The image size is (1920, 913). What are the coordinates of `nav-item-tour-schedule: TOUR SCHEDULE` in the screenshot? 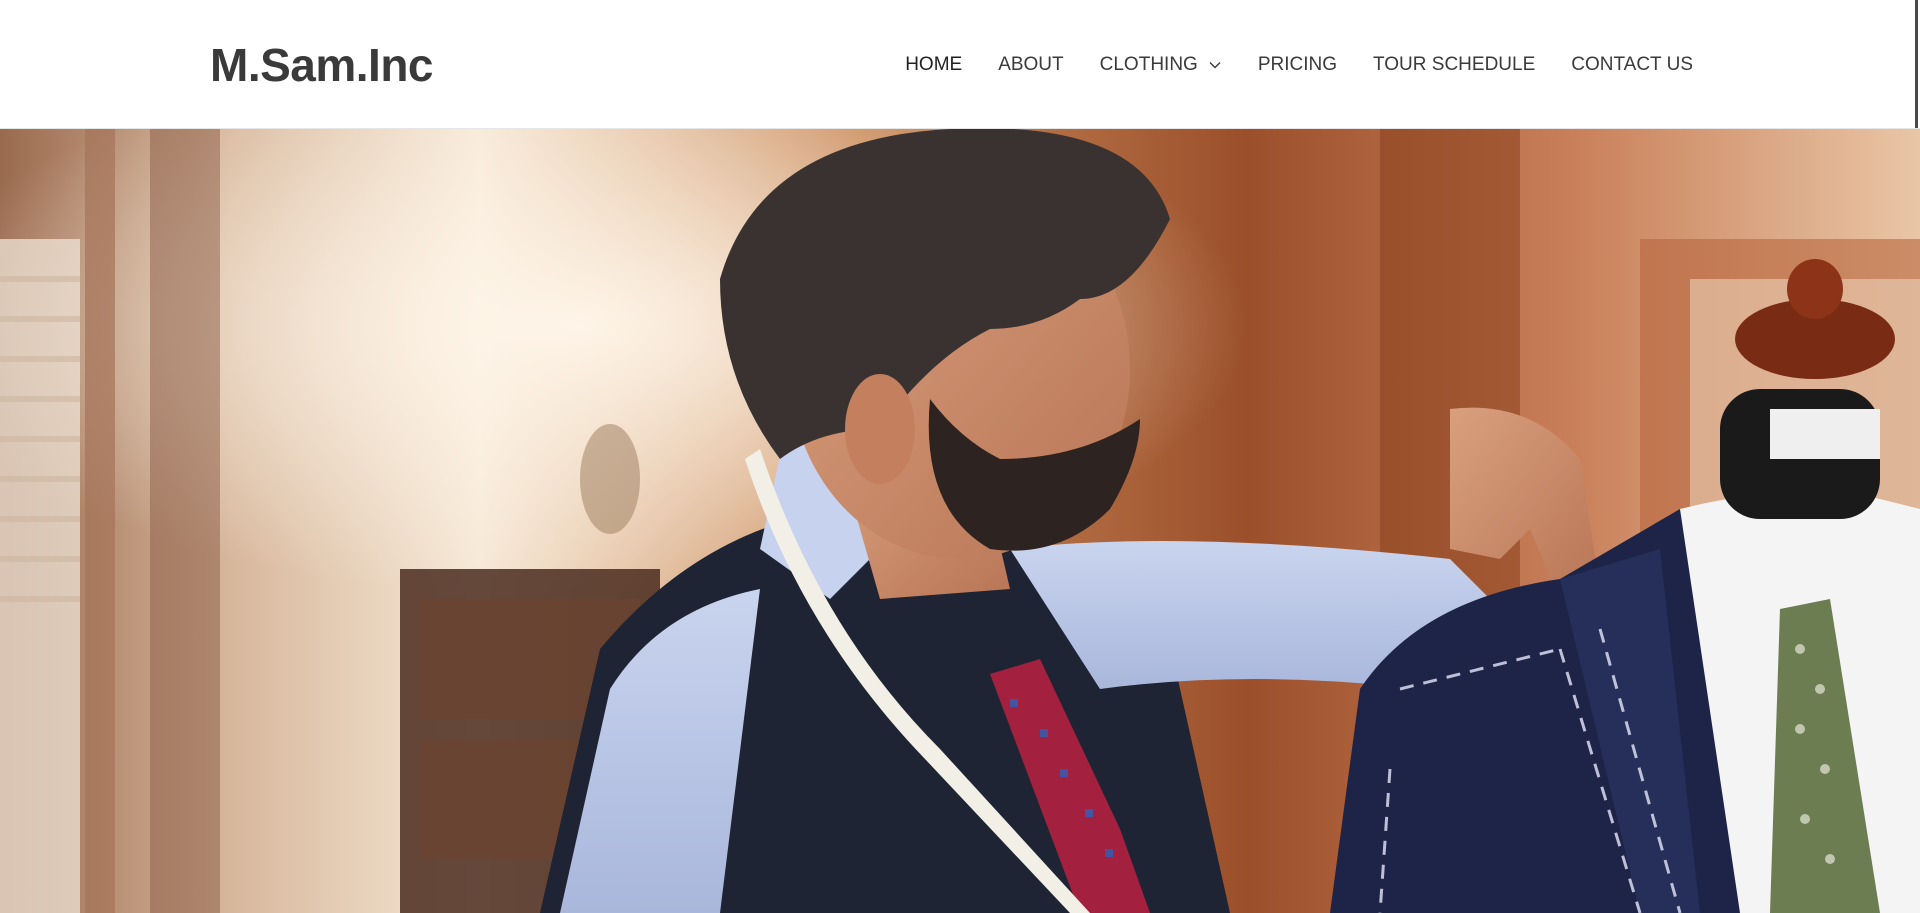 It's located at (1454, 65).